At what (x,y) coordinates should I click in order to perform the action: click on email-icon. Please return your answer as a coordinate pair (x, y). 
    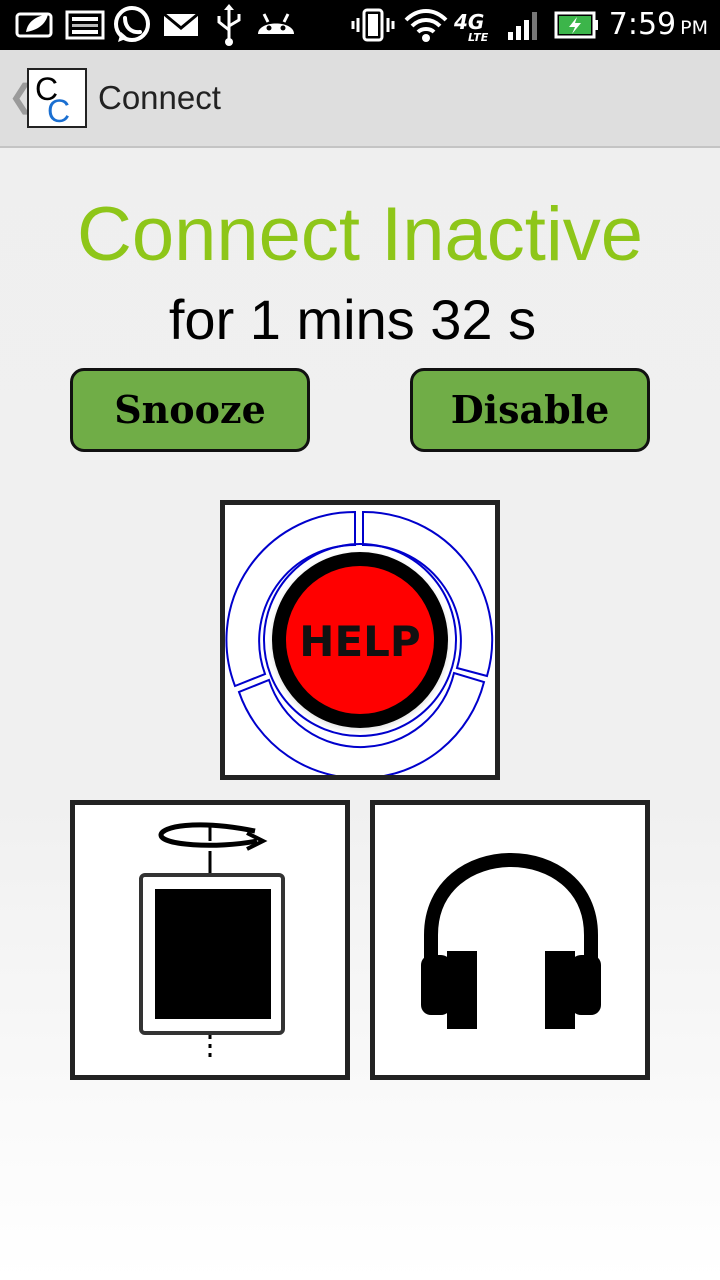
    Looking at the image, I should click on (181, 24).